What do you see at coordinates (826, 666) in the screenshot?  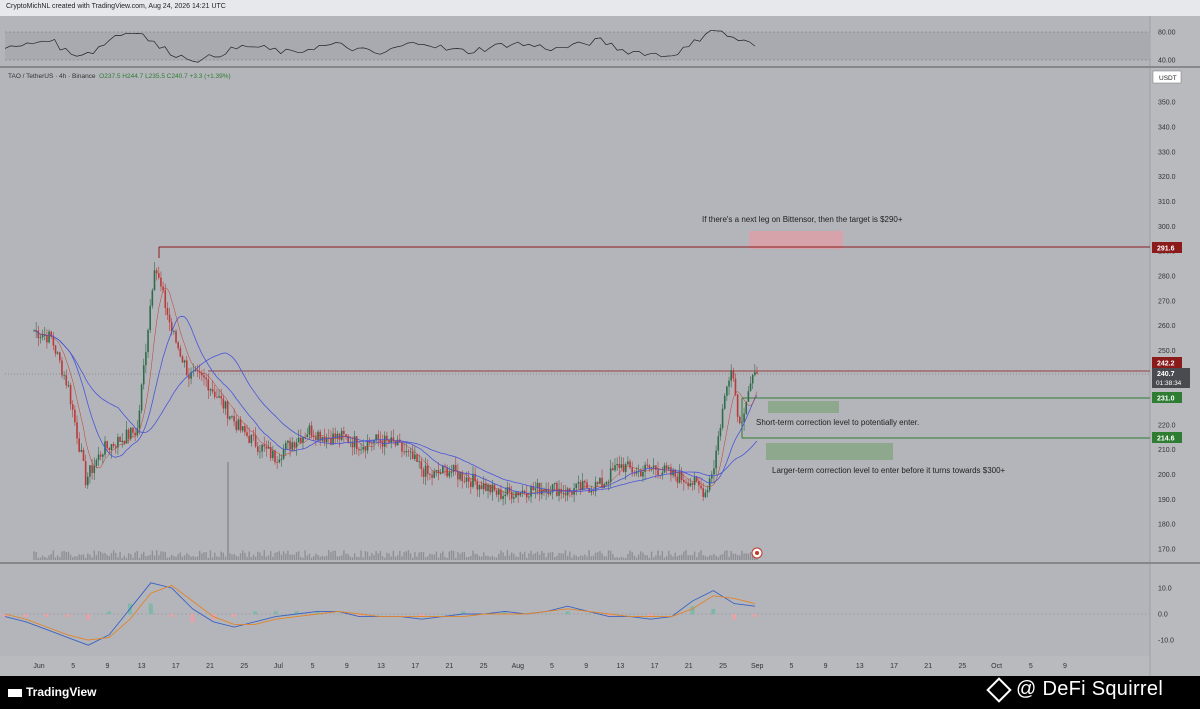 I see `time-tick-label: 9` at bounding box center [826, 666].